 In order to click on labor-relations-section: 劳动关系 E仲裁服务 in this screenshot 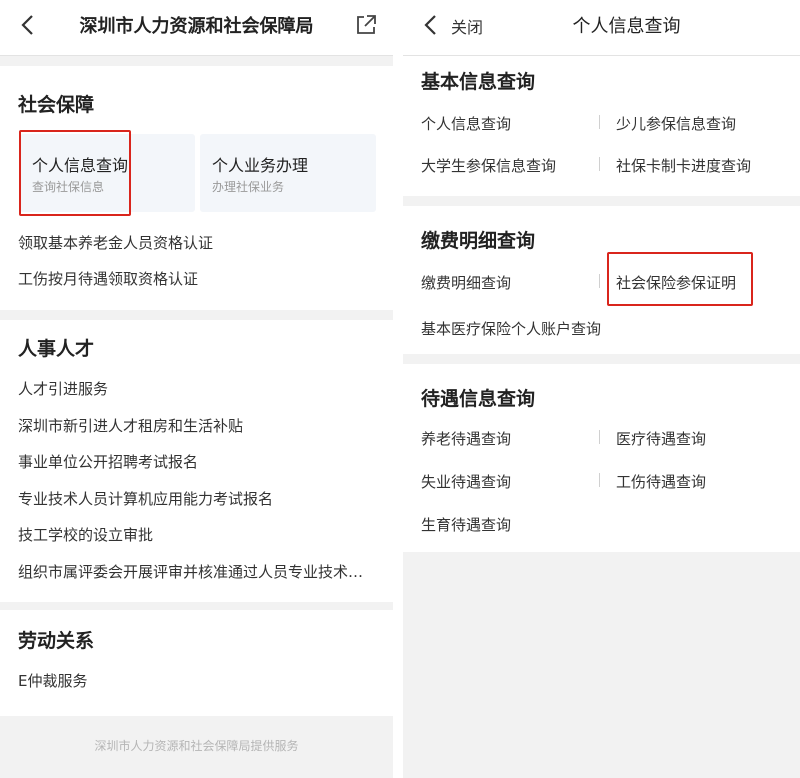, I will do `click(196, 663)`.